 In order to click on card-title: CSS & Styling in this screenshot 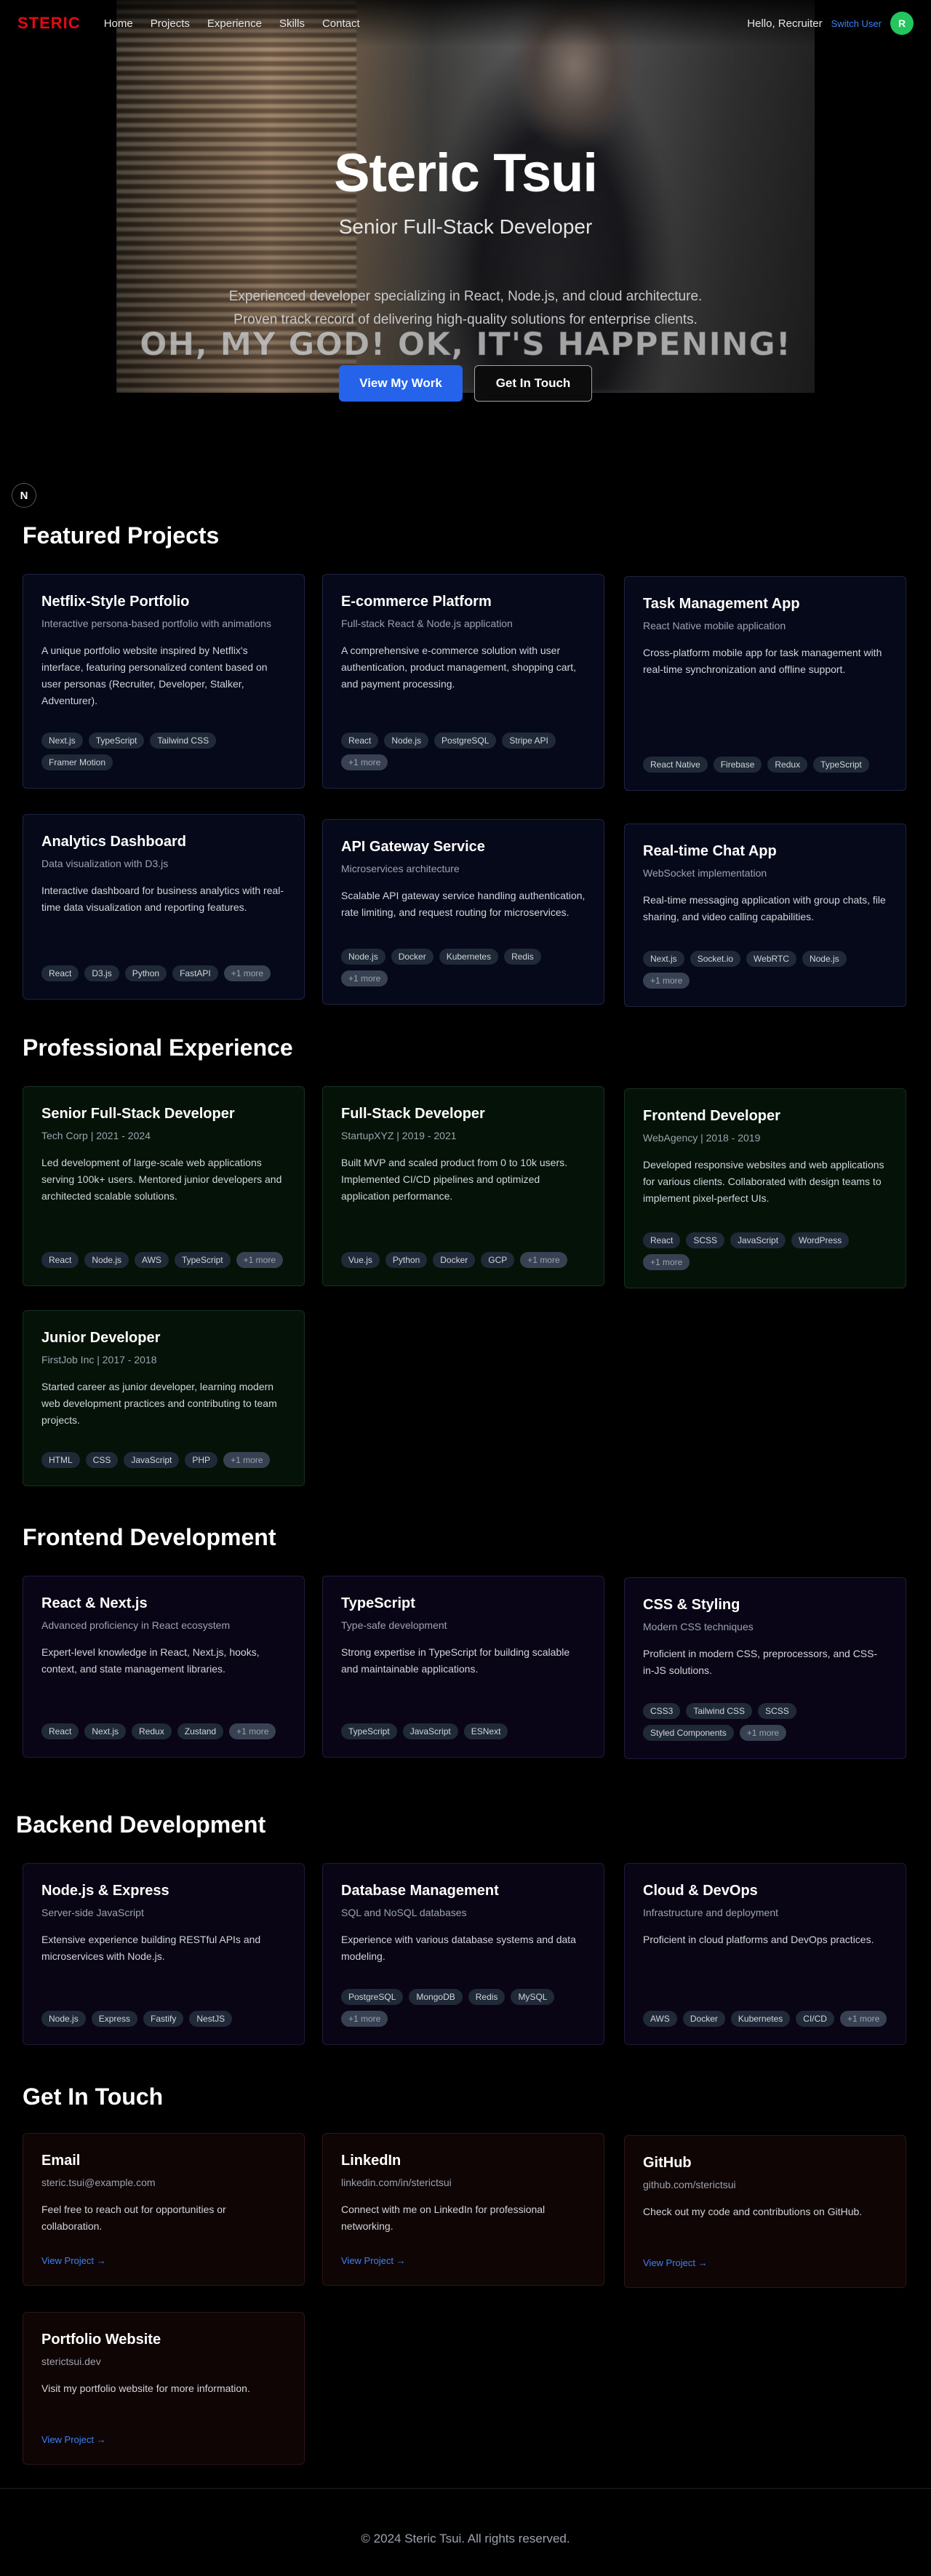, I will do `click(691, 1605)`.